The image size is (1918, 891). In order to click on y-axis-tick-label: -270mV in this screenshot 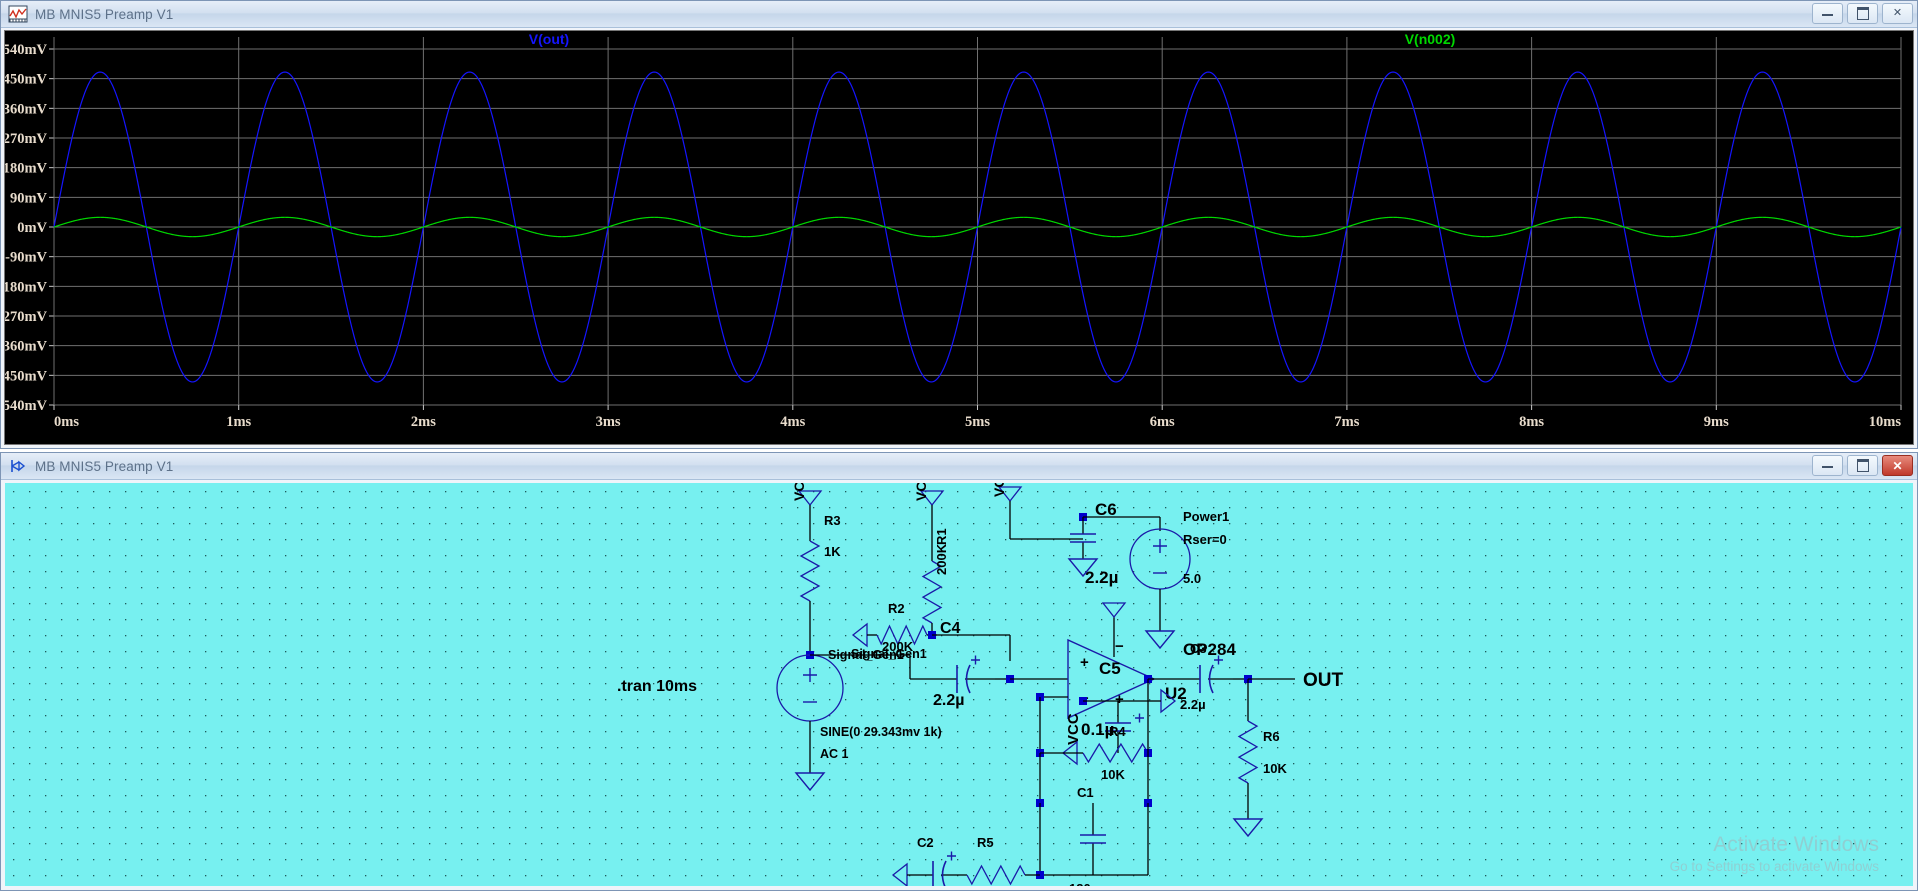, I will do `click(26, 317)`.